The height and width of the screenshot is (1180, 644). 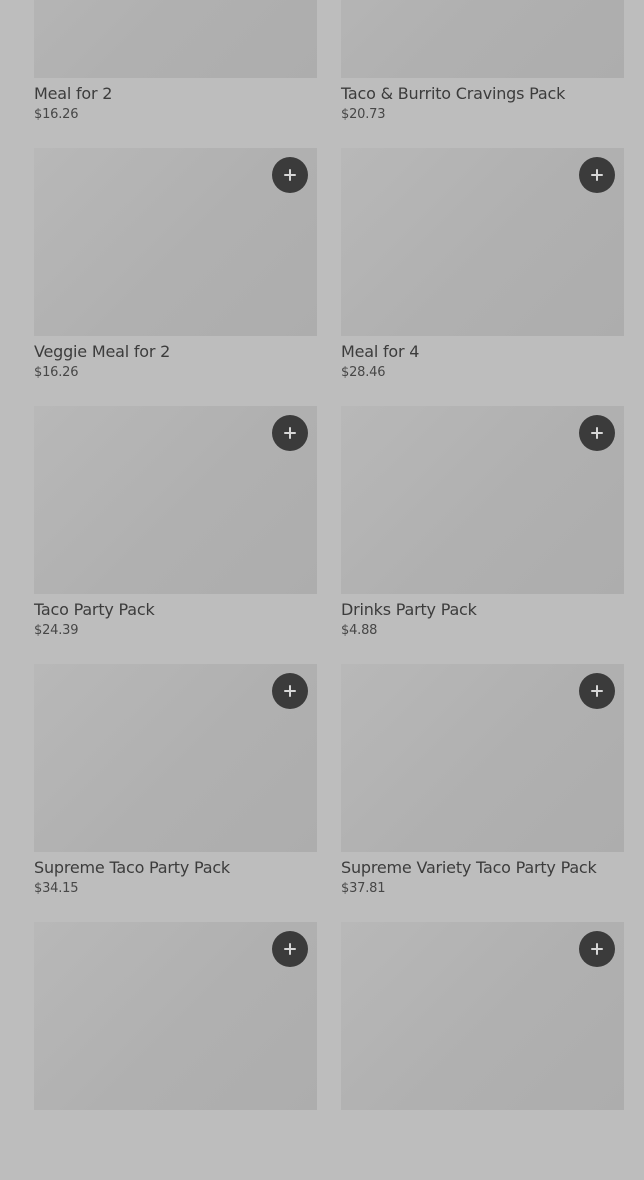 I want to click on product-card: Drinks Party Pack $4.88, so click(x=482, y=535).